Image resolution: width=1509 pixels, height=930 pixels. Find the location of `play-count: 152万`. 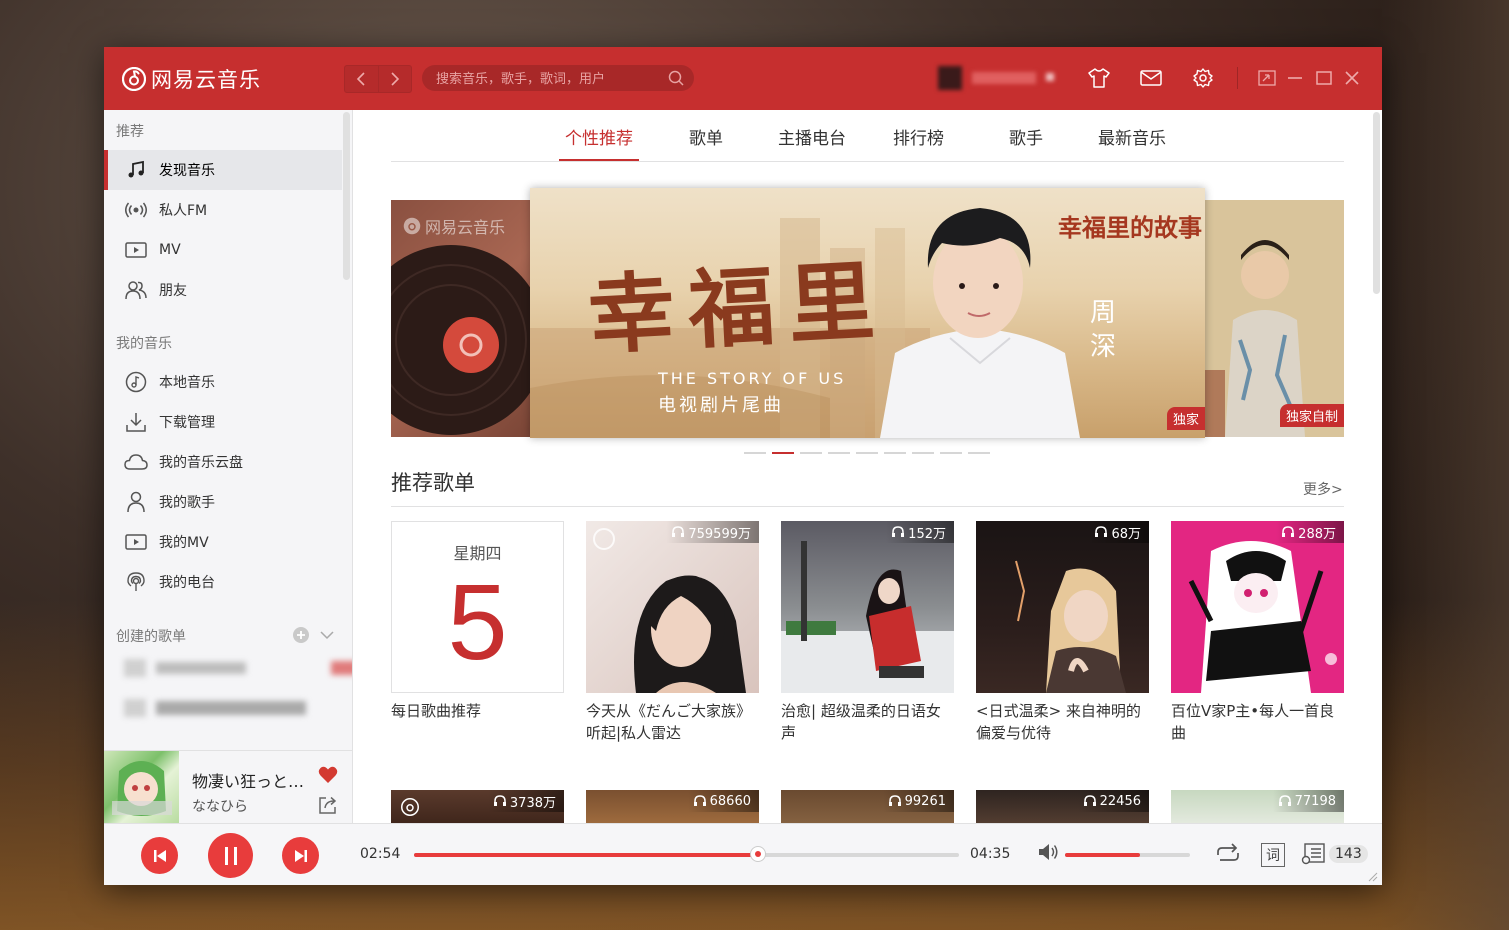

play-count: 152万 is located at coordinates (920, 532).